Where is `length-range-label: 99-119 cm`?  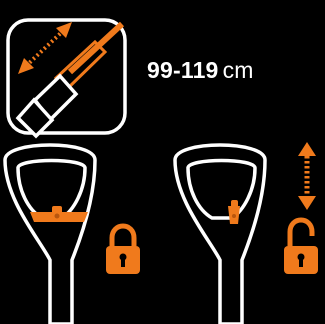
length-range-label: 99-119 cm is located at coordinates (200, 70).